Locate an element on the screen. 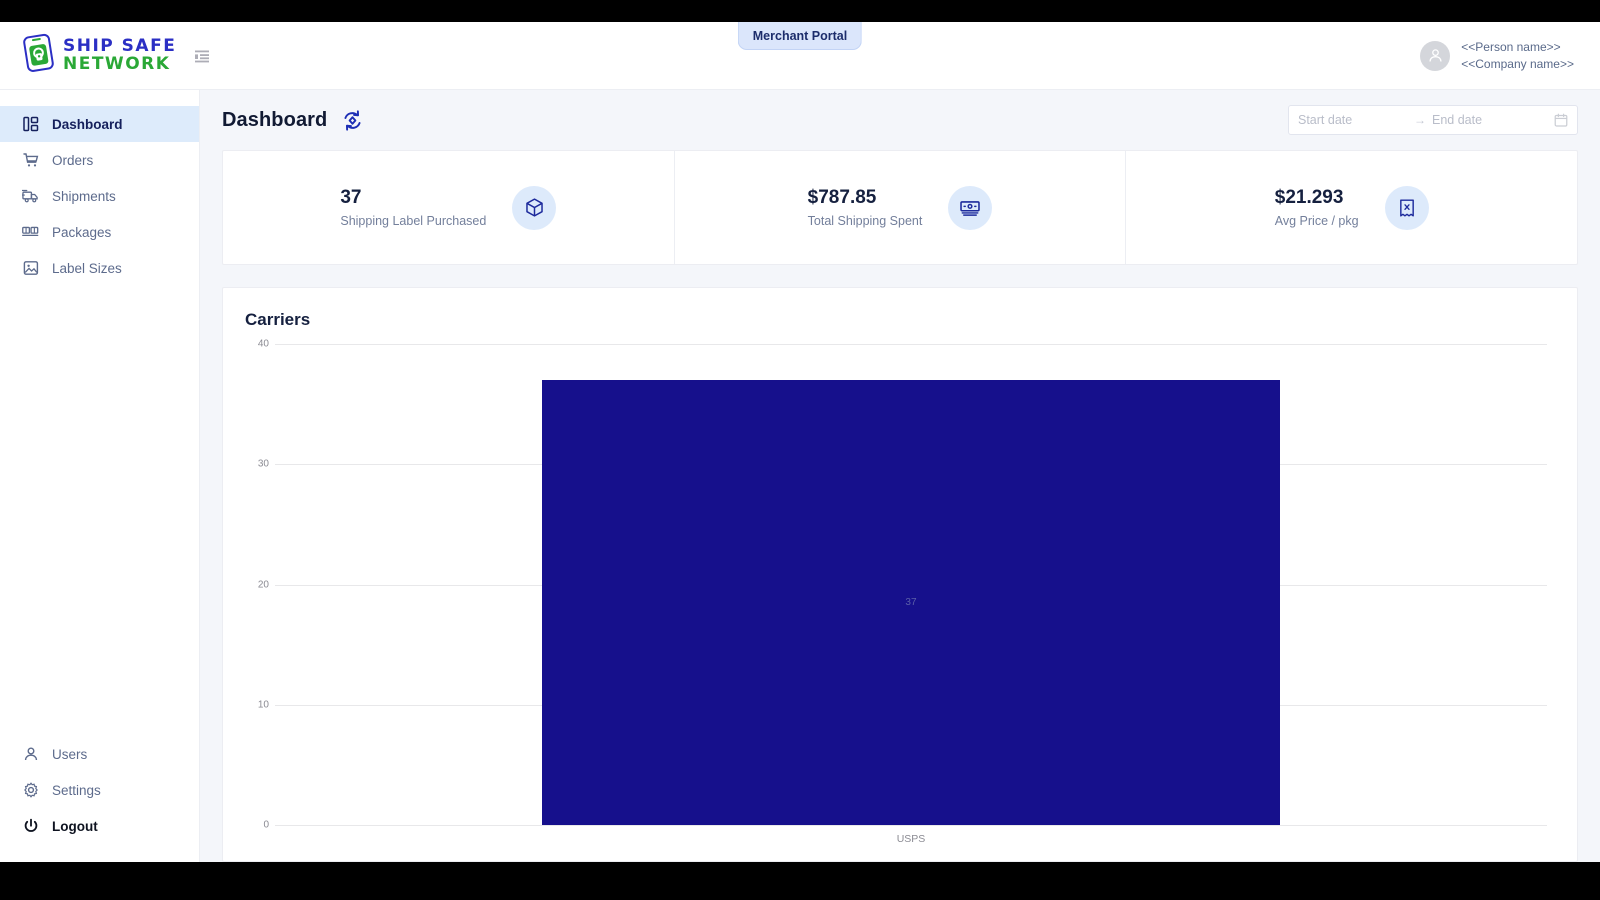 This screenshot has height=900, width=1600. person-name: <<Person name>> is located at coordinates (1511, 46).